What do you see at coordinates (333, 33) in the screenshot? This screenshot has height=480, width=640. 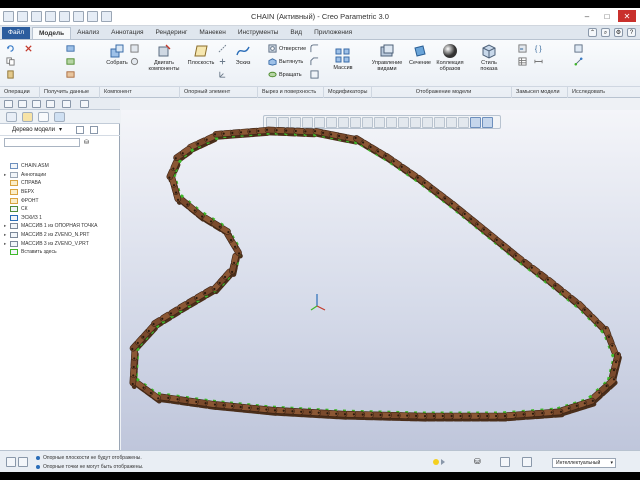 I see `tab-applications: Приложения` at bounding box center [333, 33].